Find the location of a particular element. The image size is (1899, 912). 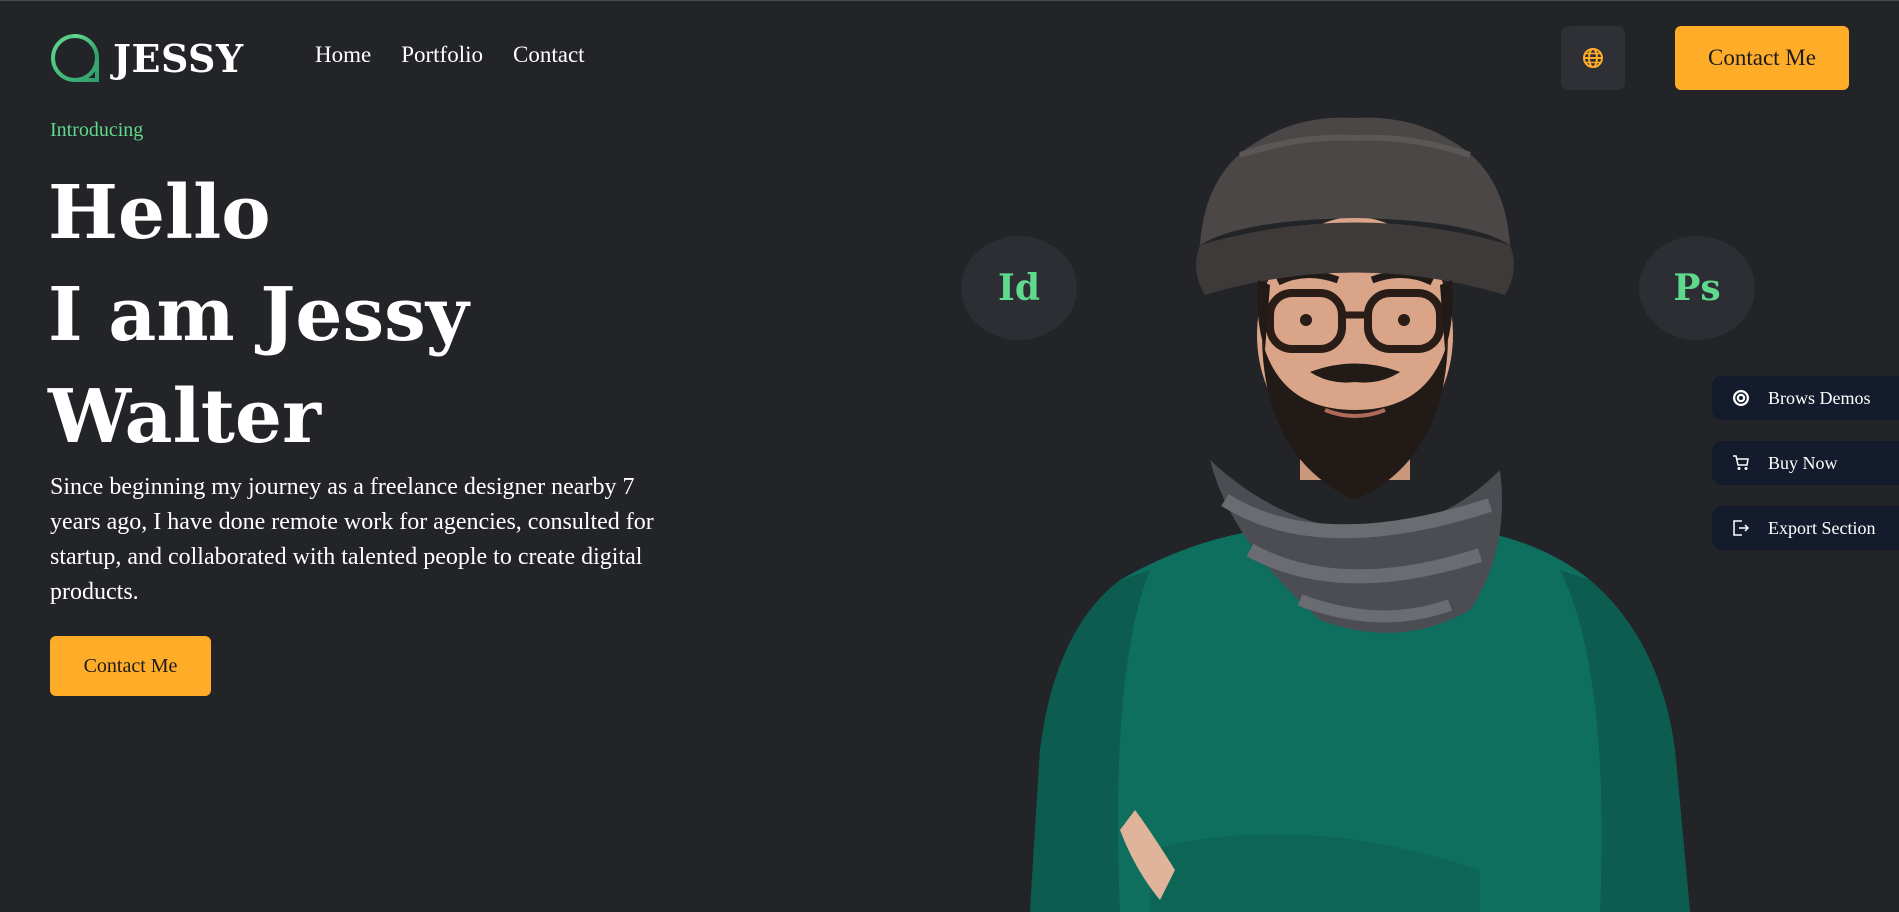

export-section-button: Export Section is located at coordinates (1805, 528).